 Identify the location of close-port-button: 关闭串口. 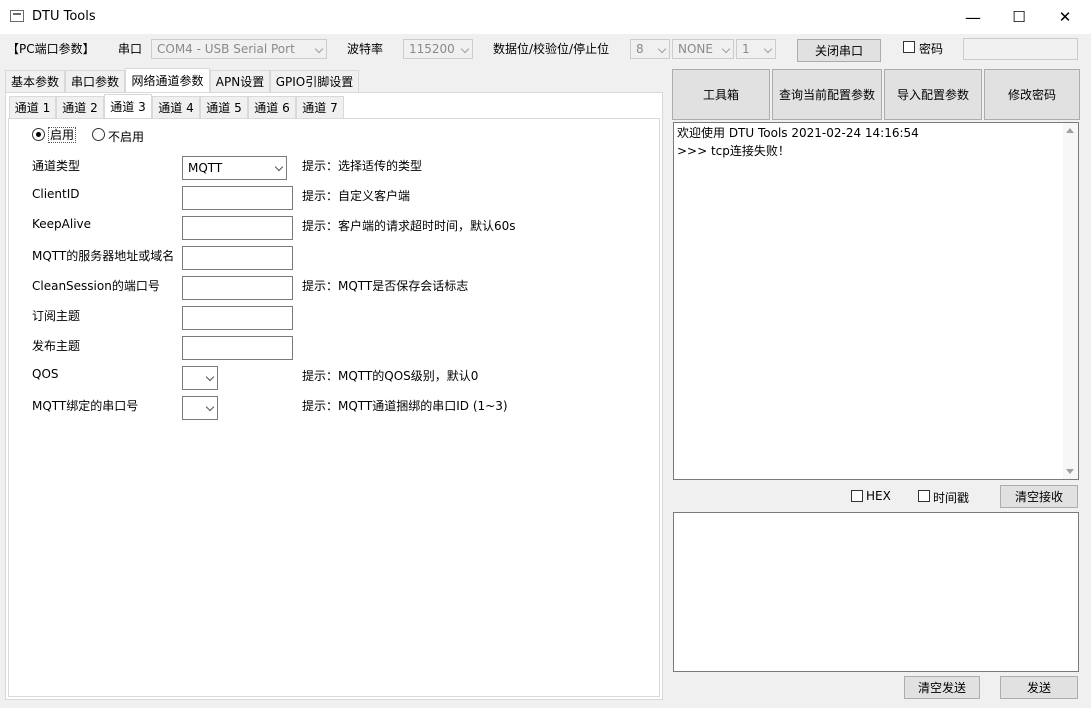
(839, 50).